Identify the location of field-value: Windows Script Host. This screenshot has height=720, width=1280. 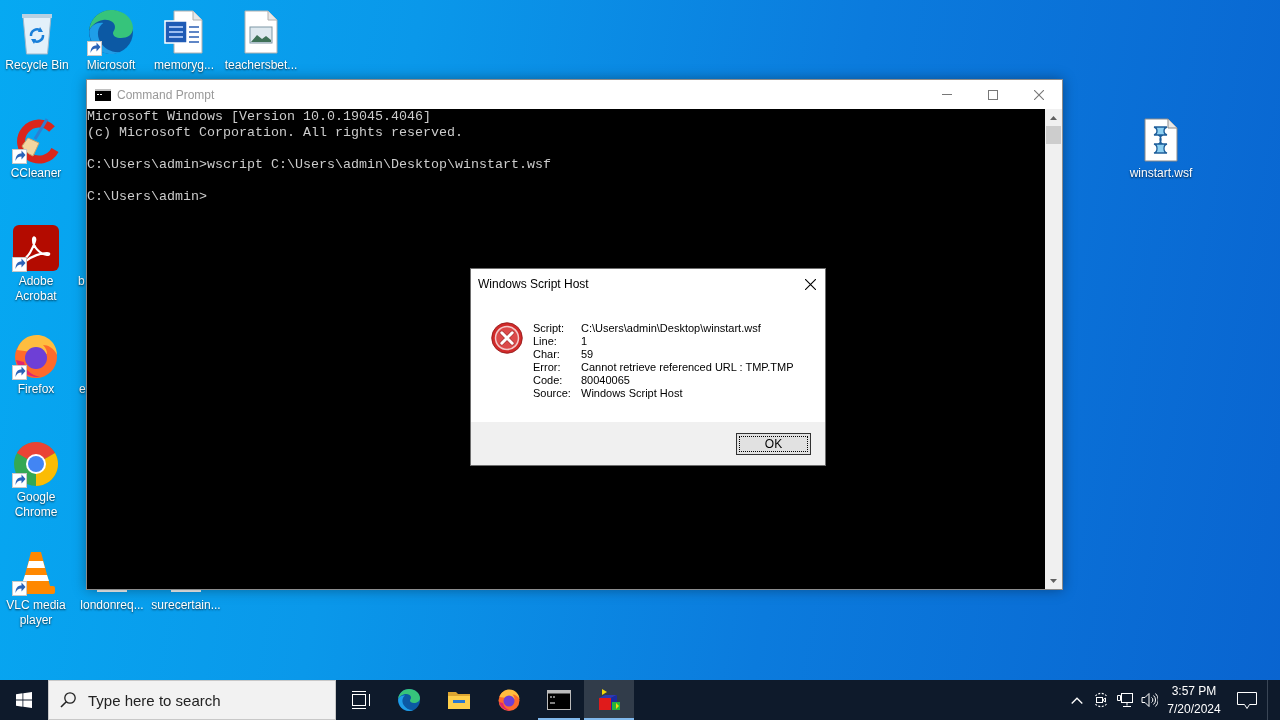
(632, 393).